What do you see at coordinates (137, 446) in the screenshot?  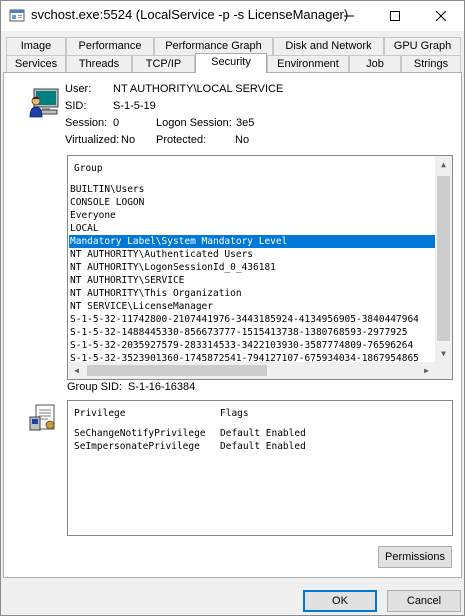 I see `privilege-name: SeImpersonatePrivilege` at bounding box center [137, 446].